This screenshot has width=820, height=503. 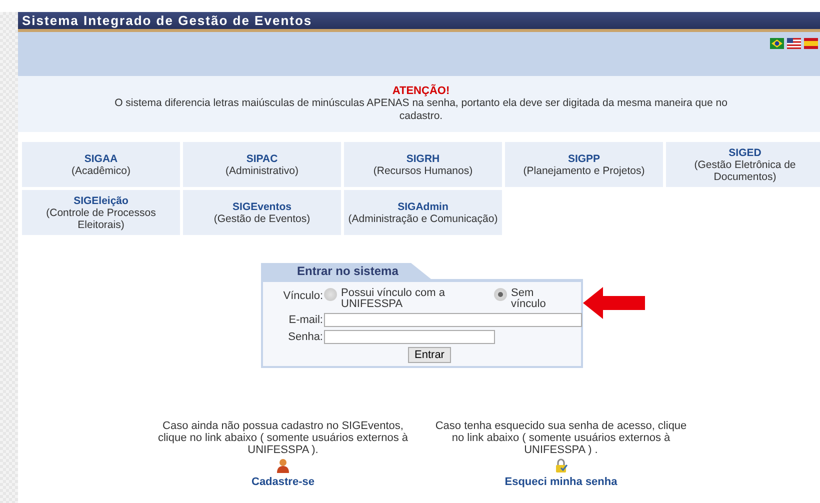 I want to click on pointer-arrow-drawing, so click(x=614, y=303).